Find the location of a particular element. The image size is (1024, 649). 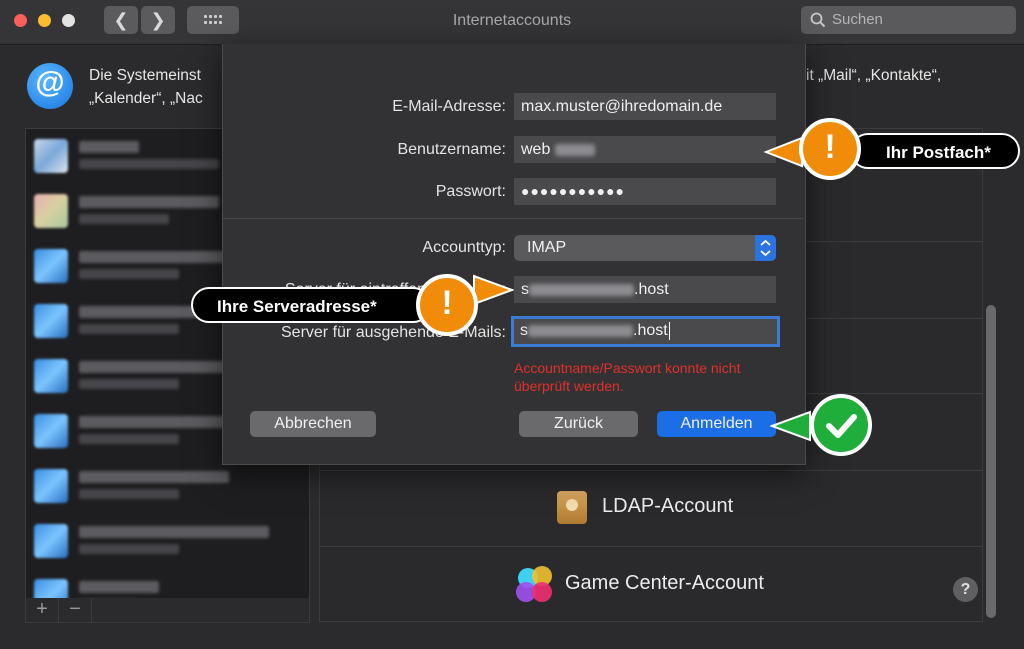

incoming-server-suffix: .host is located at coordinates (651, 289).